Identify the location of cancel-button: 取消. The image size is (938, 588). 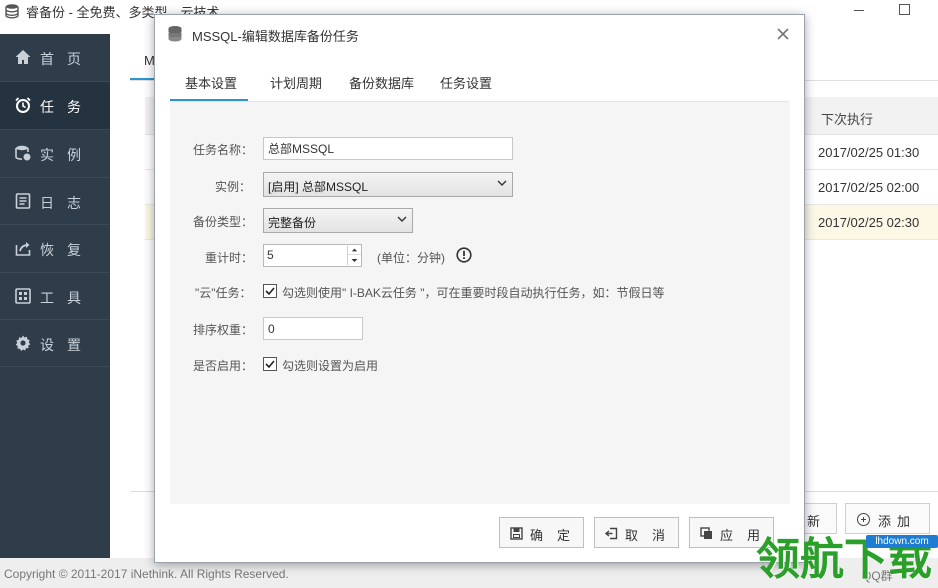
(636, 532).